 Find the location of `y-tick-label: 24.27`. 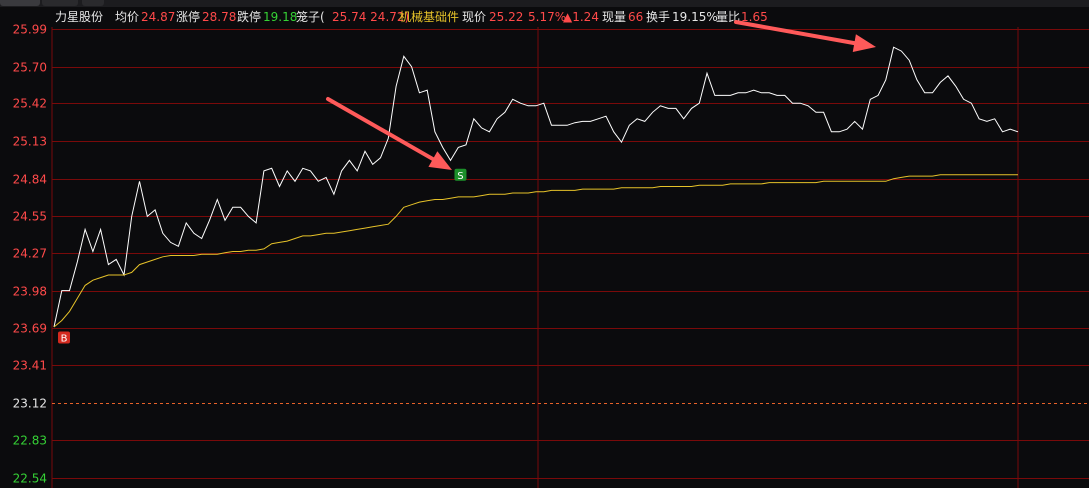

y-tick-label: 24.27 is located at coordinates (30, 254).